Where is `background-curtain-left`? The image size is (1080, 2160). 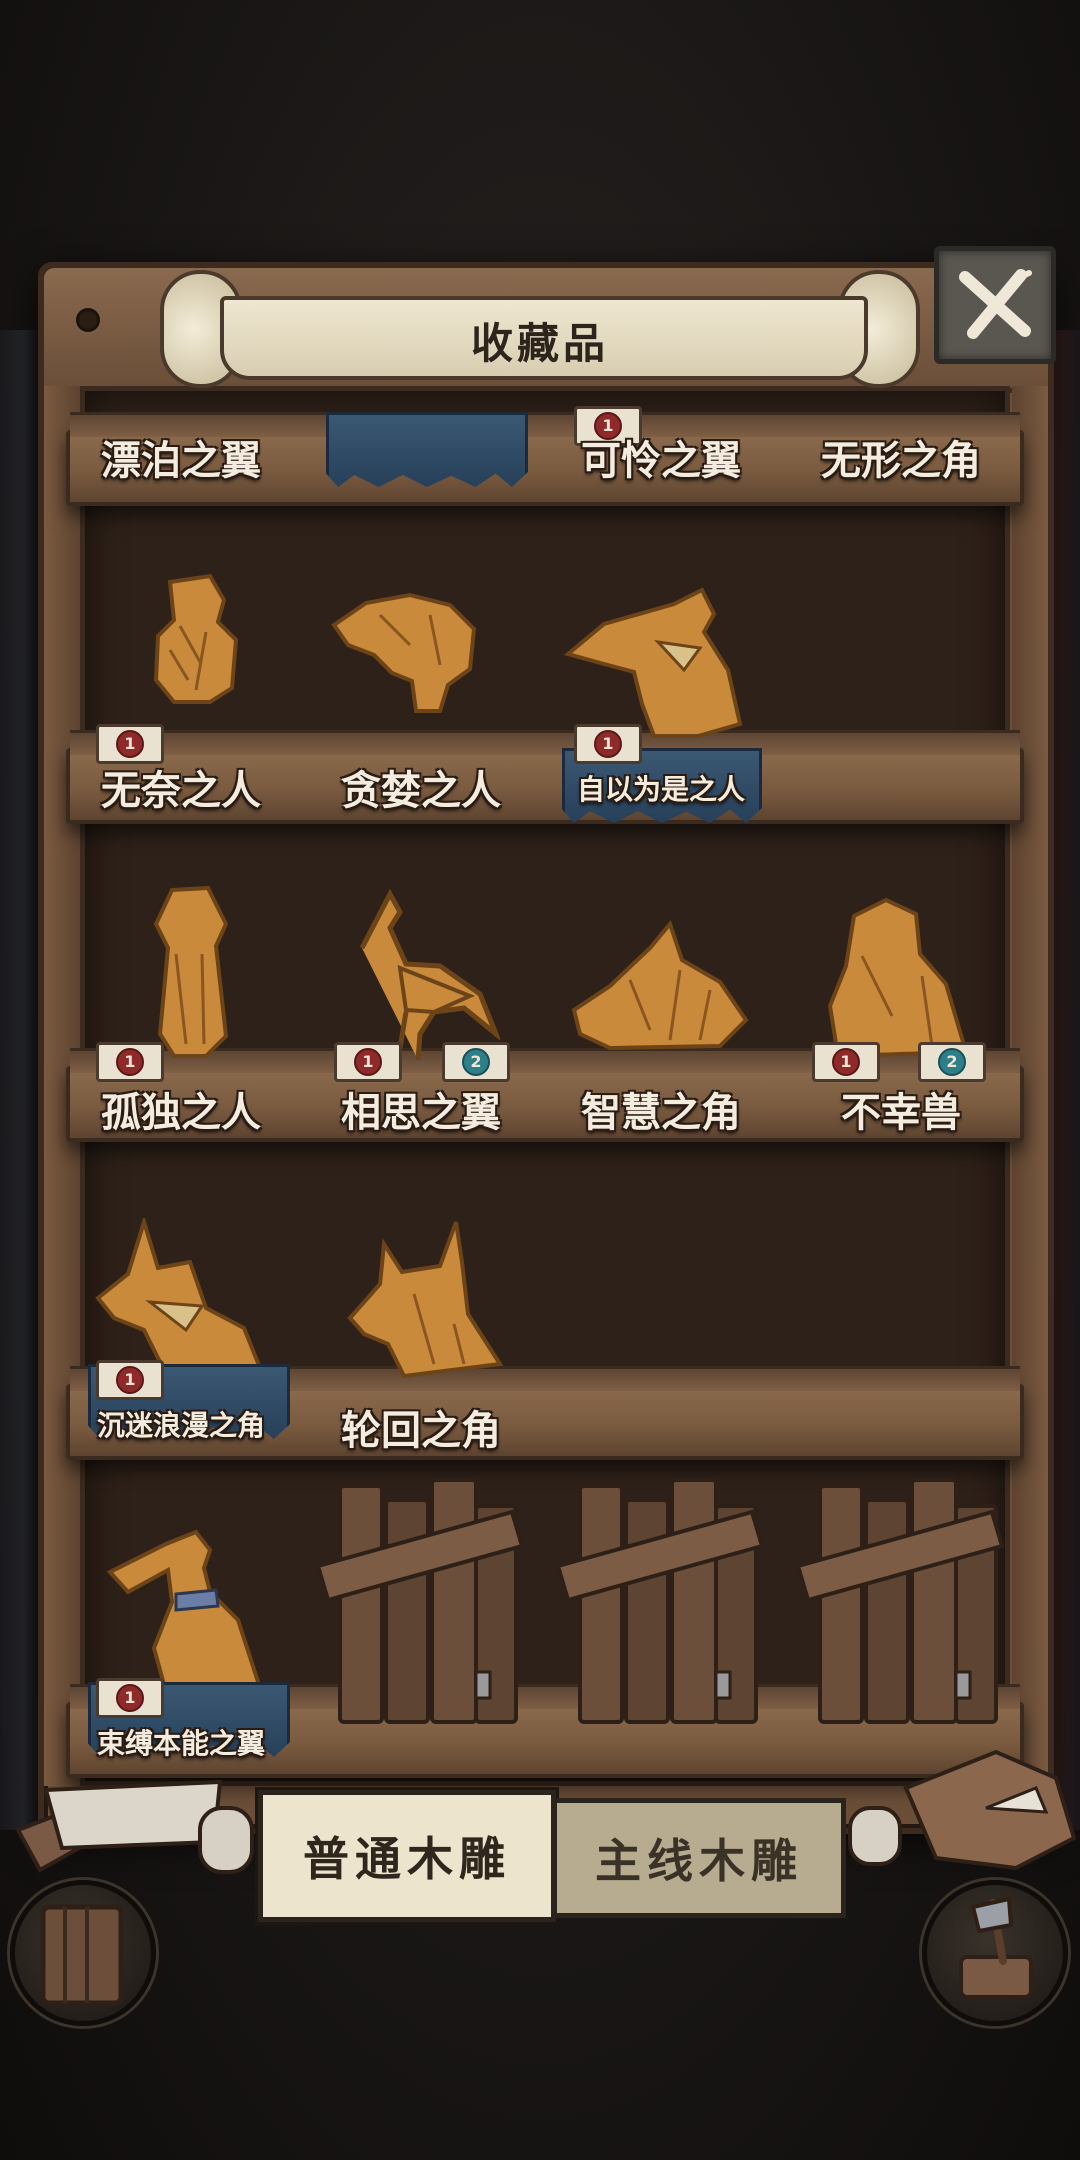 background-curtain-left is located at coordinates (20, 1080).